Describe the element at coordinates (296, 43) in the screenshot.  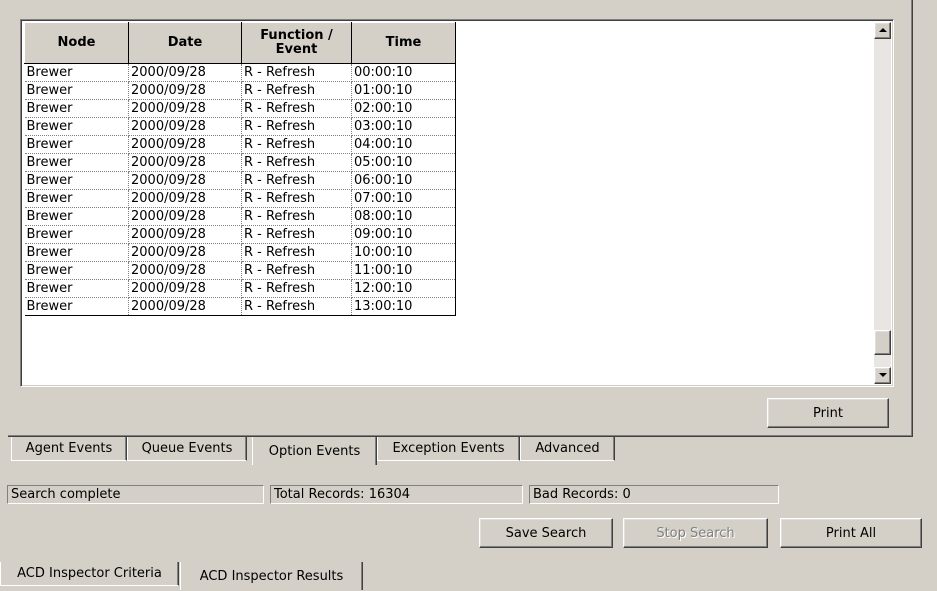
I see `column-header-function-event: Function / Event` at that location.